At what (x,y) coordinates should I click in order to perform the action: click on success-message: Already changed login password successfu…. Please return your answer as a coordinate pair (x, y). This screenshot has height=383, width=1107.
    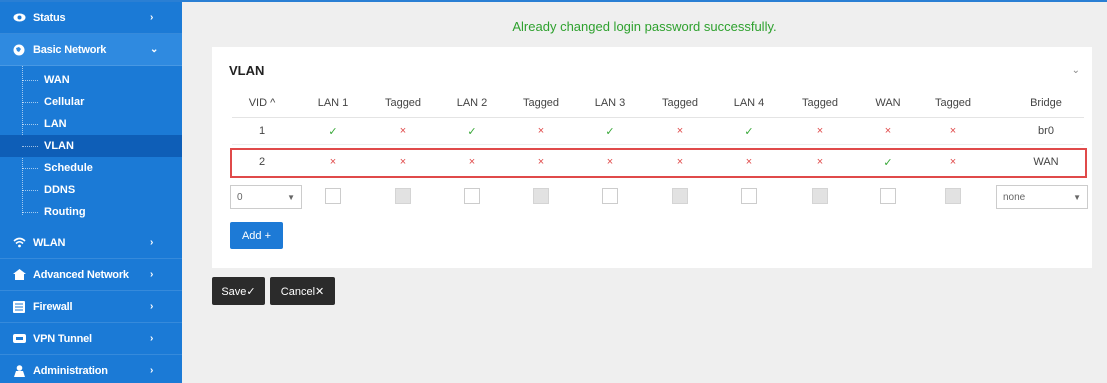
    Looking at the image, I should click on (644, 26).